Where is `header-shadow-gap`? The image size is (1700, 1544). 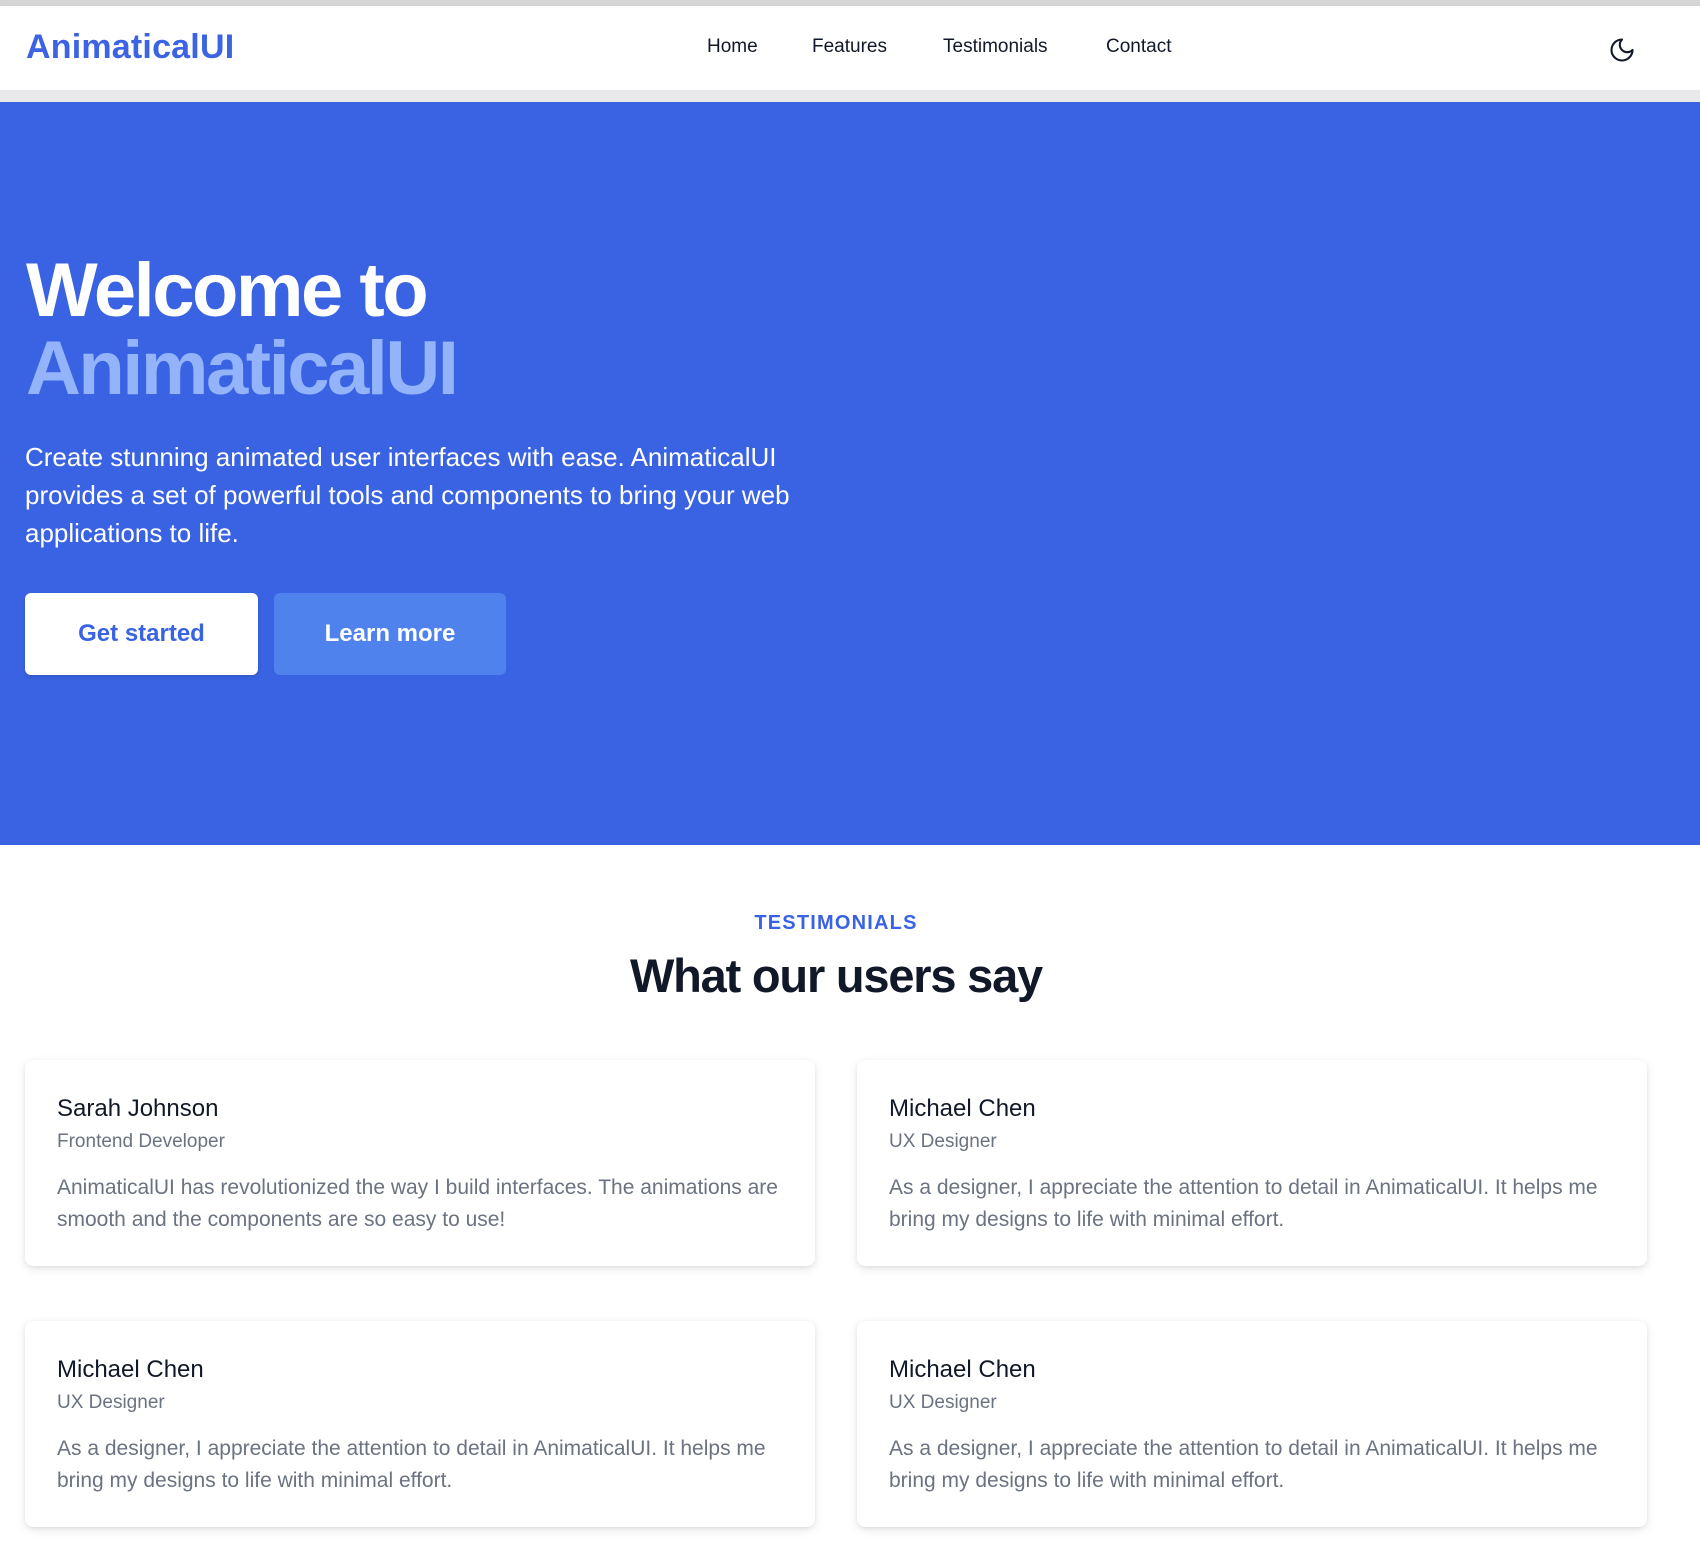 header-shadow-gap is located at coordinates (850, 96).